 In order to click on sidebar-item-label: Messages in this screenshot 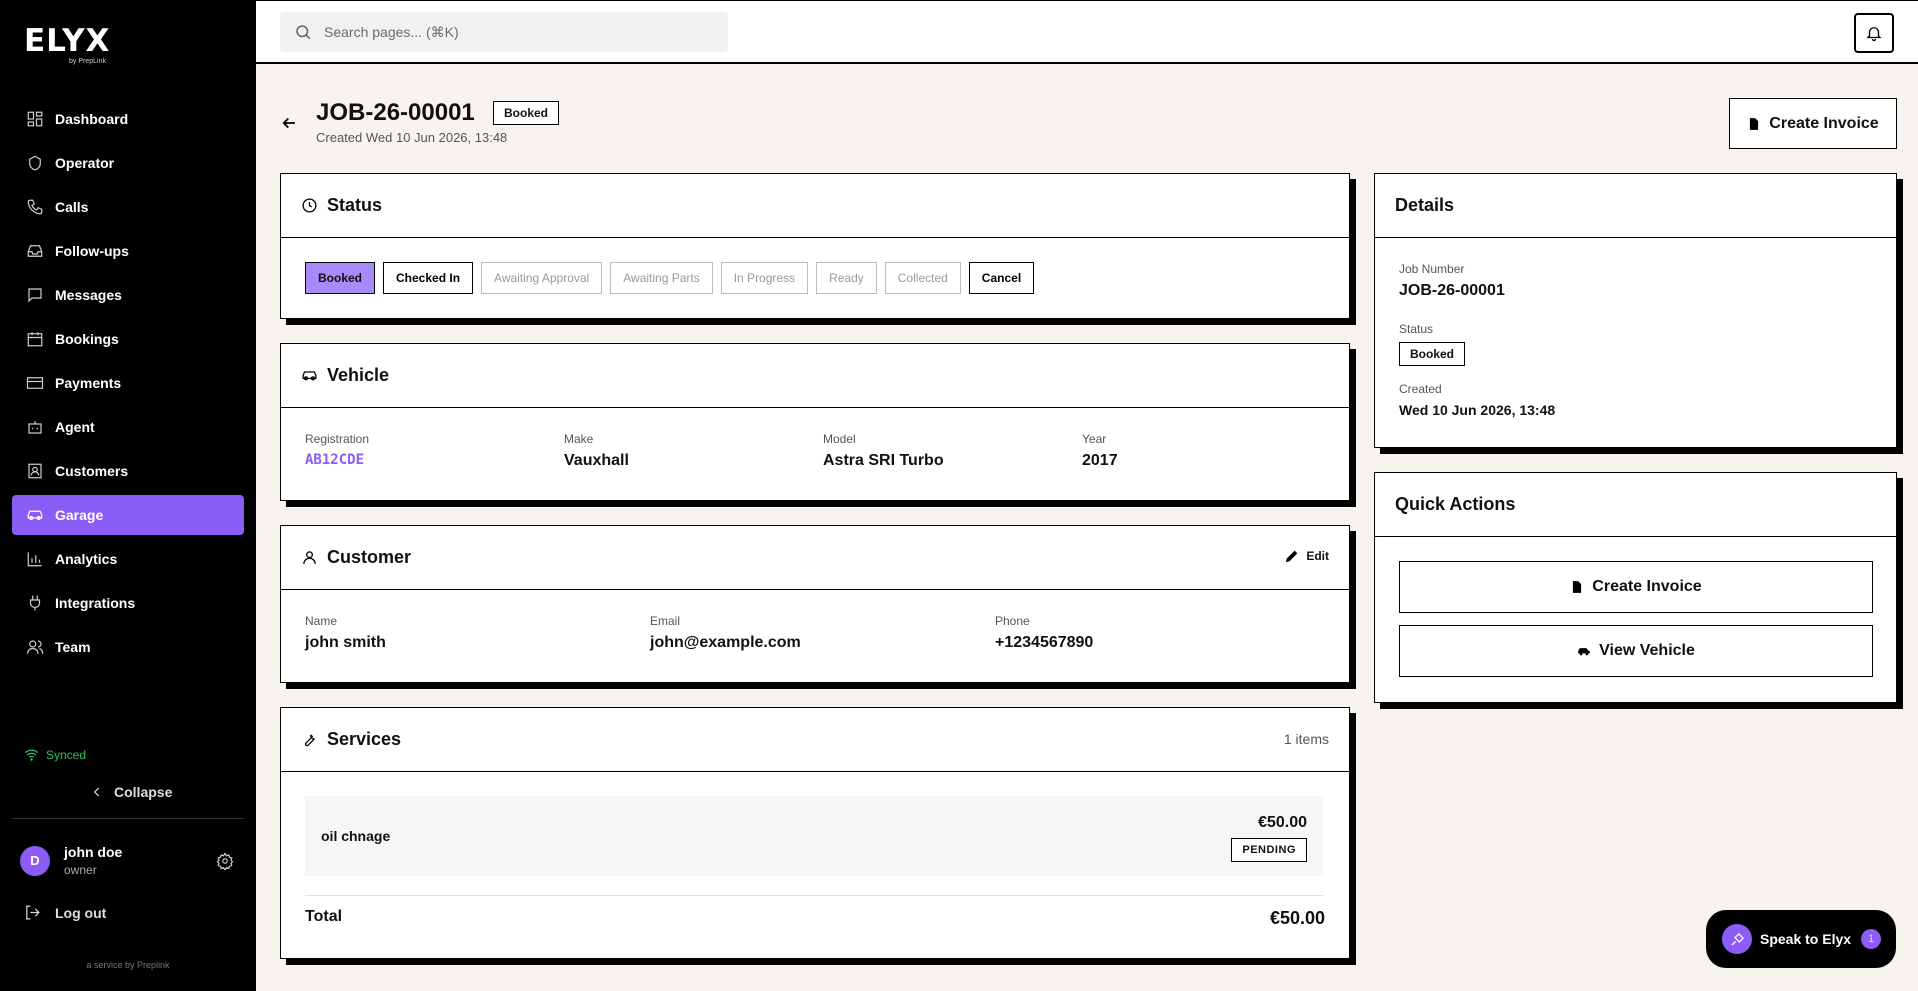, I will do `click(88, 295)`.